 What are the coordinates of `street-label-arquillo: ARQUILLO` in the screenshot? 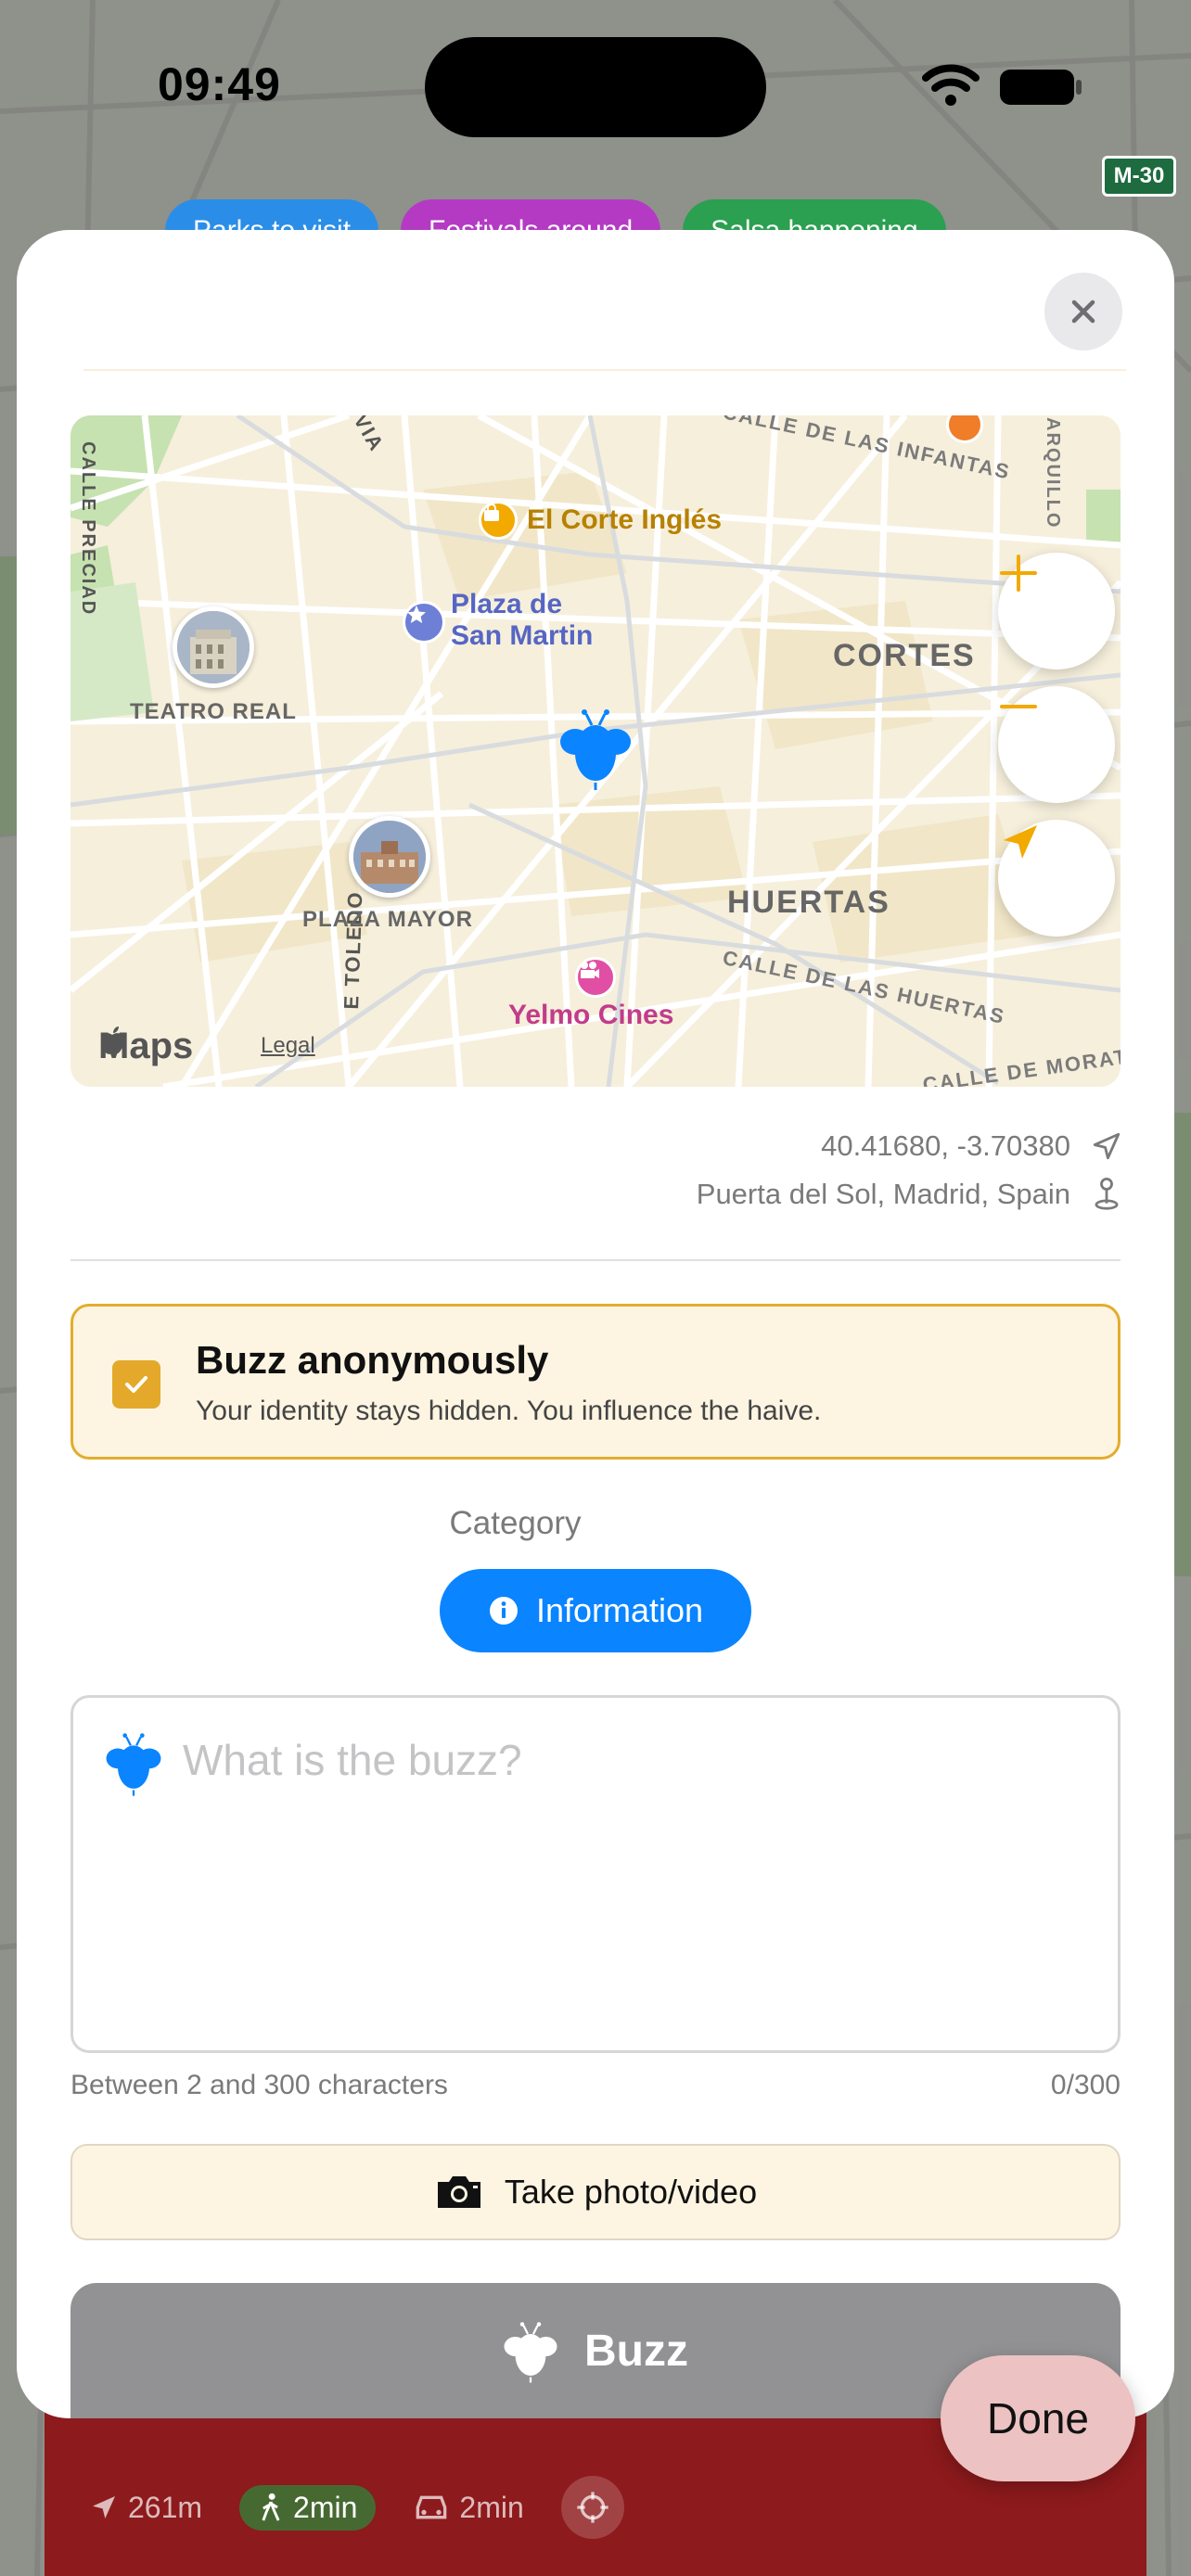 It's located at (1053, 473).